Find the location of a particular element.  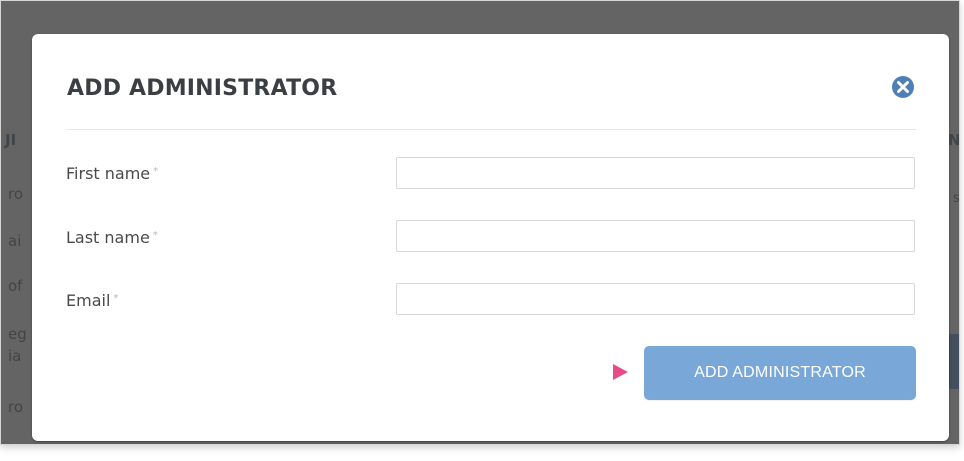

close-button is located at coordinates (903, 87).